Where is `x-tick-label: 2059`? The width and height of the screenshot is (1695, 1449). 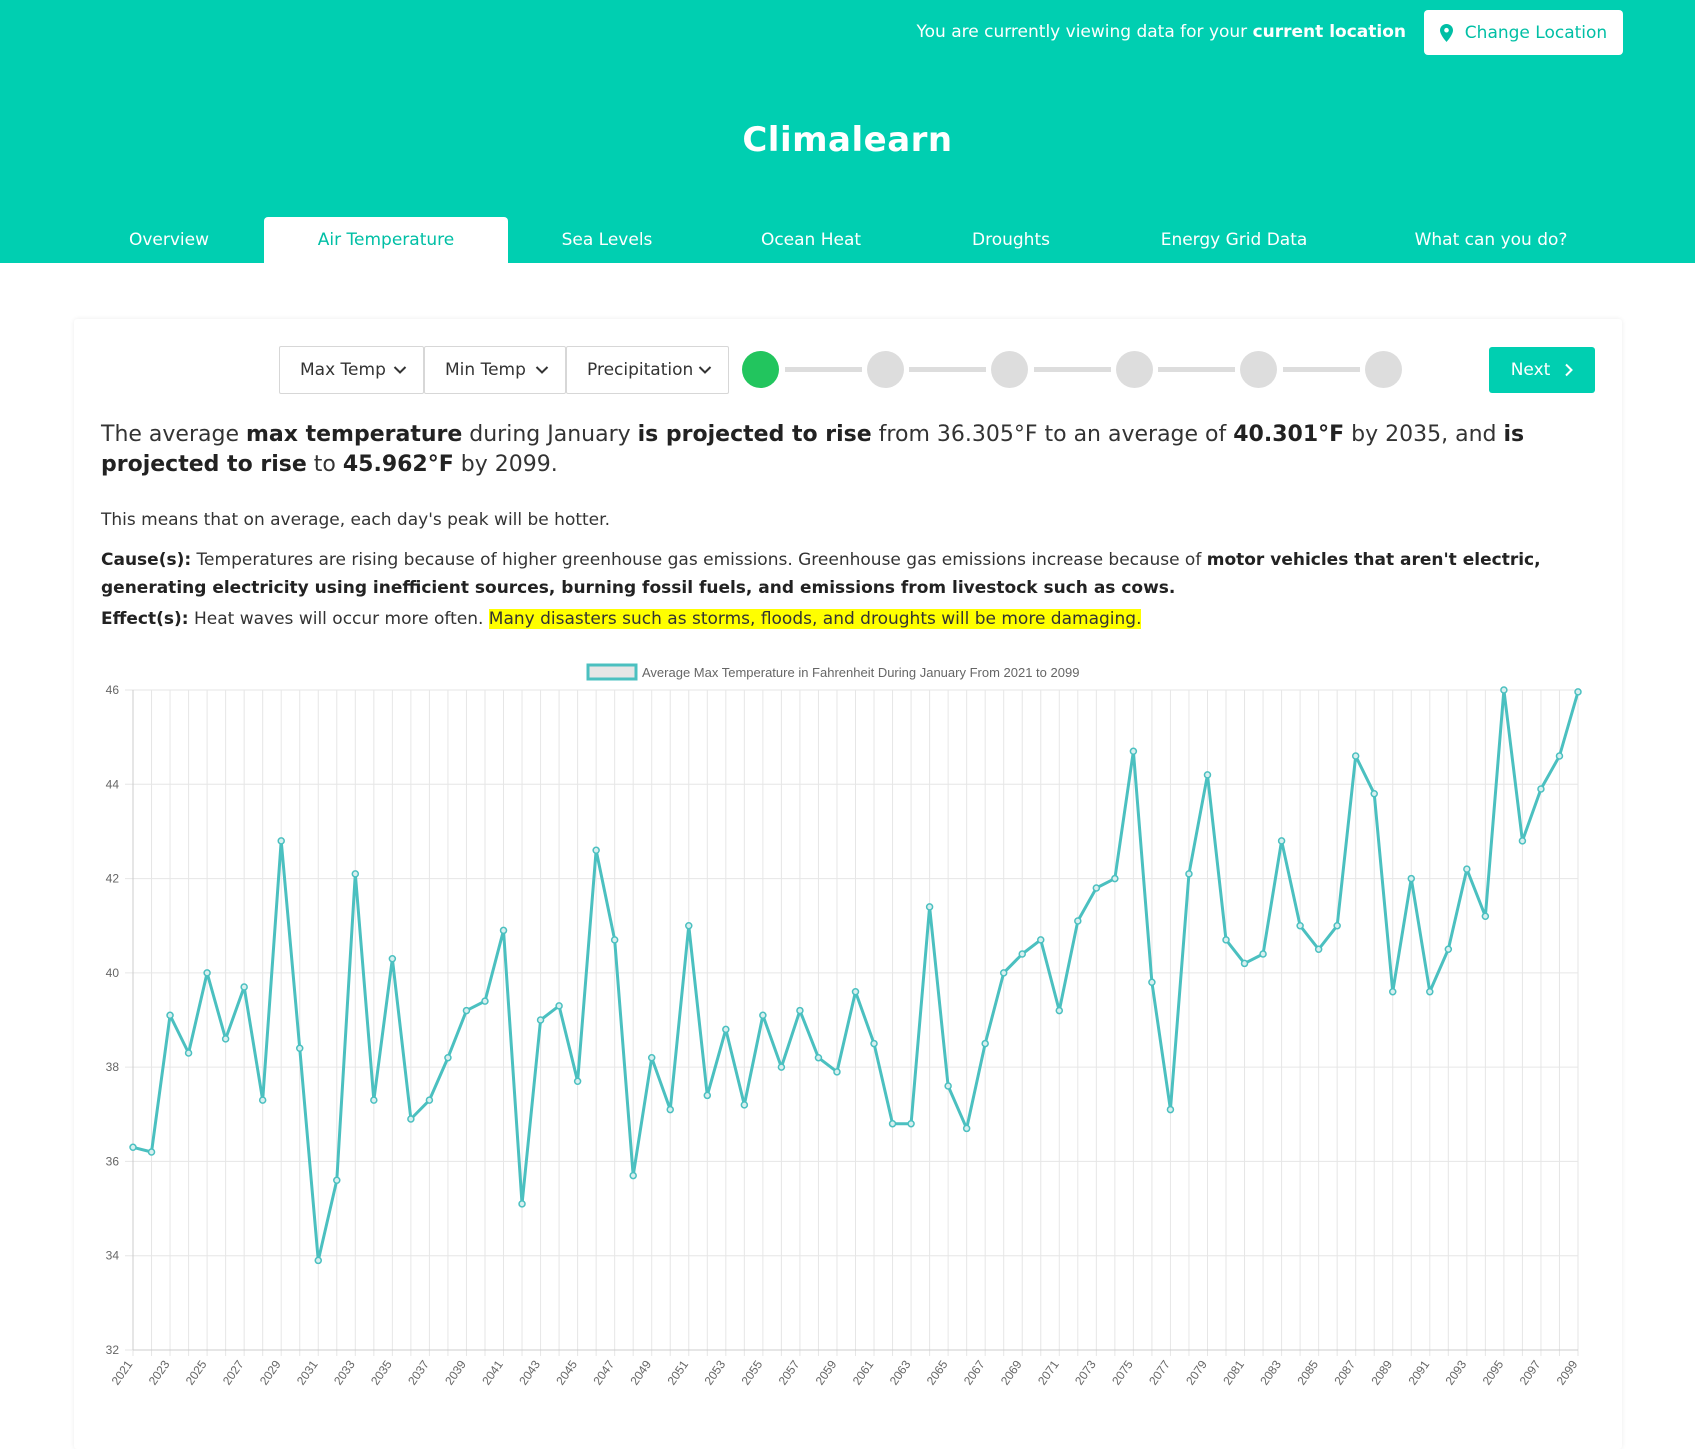 x-tick-label: 2059 is located at coordinates (826, 1372).